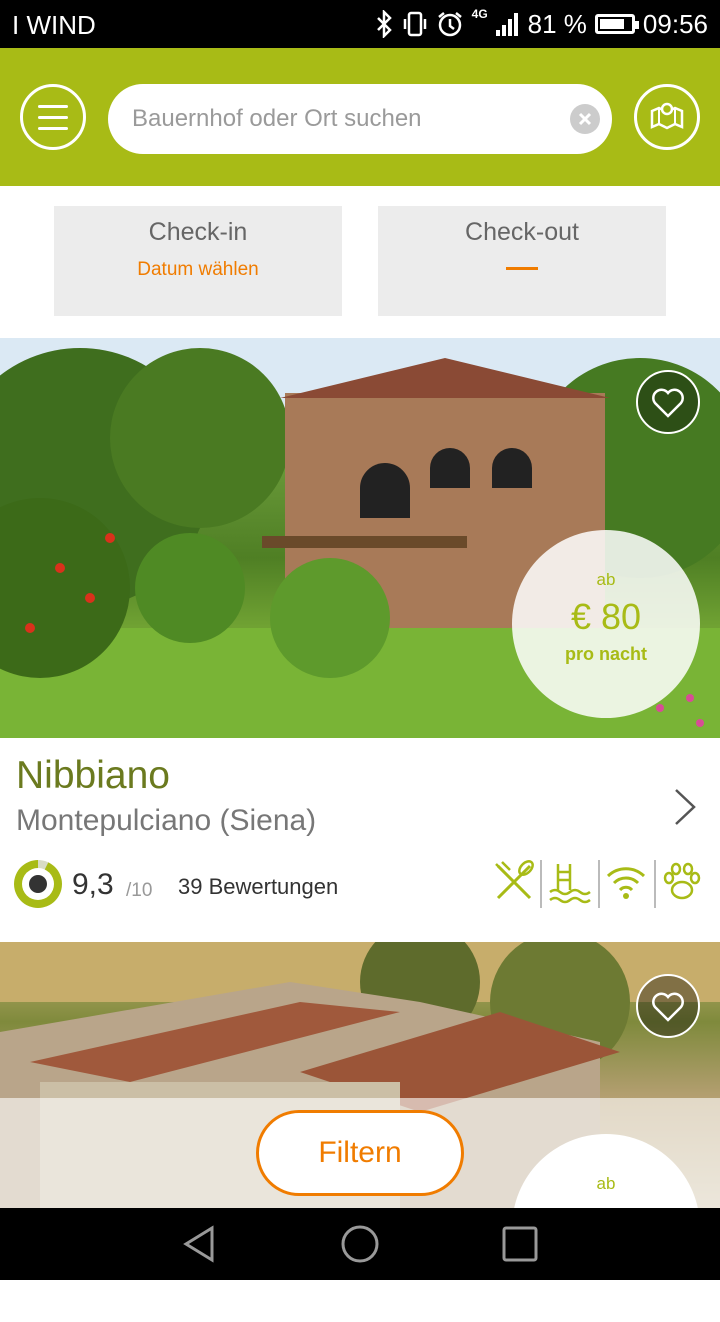 The image size is (720, 1322). I want to click on checkin-button: Check-in Datum wählen, so click(198, 261).